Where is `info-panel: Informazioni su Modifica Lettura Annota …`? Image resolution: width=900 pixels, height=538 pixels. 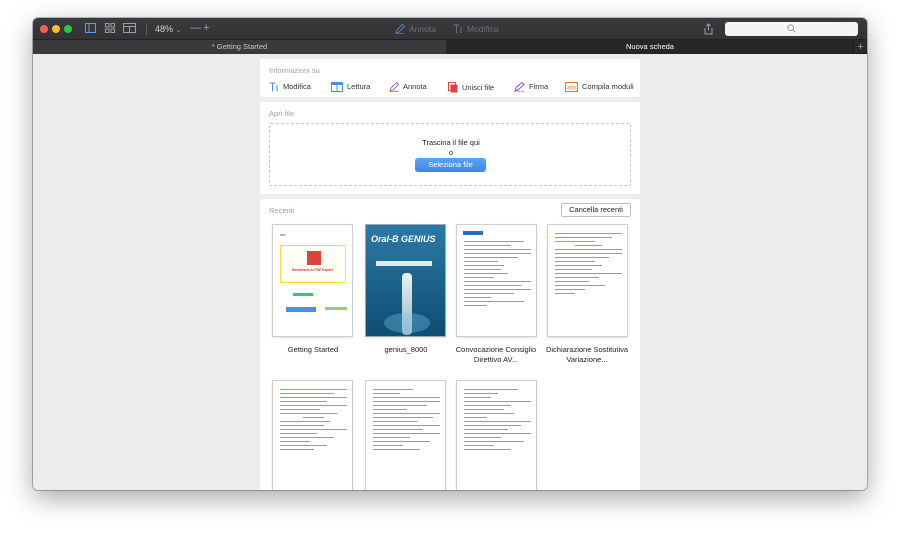
info-panel: Informazioni su Modifica Lettura Annota … is located at coordinates (450, 78).